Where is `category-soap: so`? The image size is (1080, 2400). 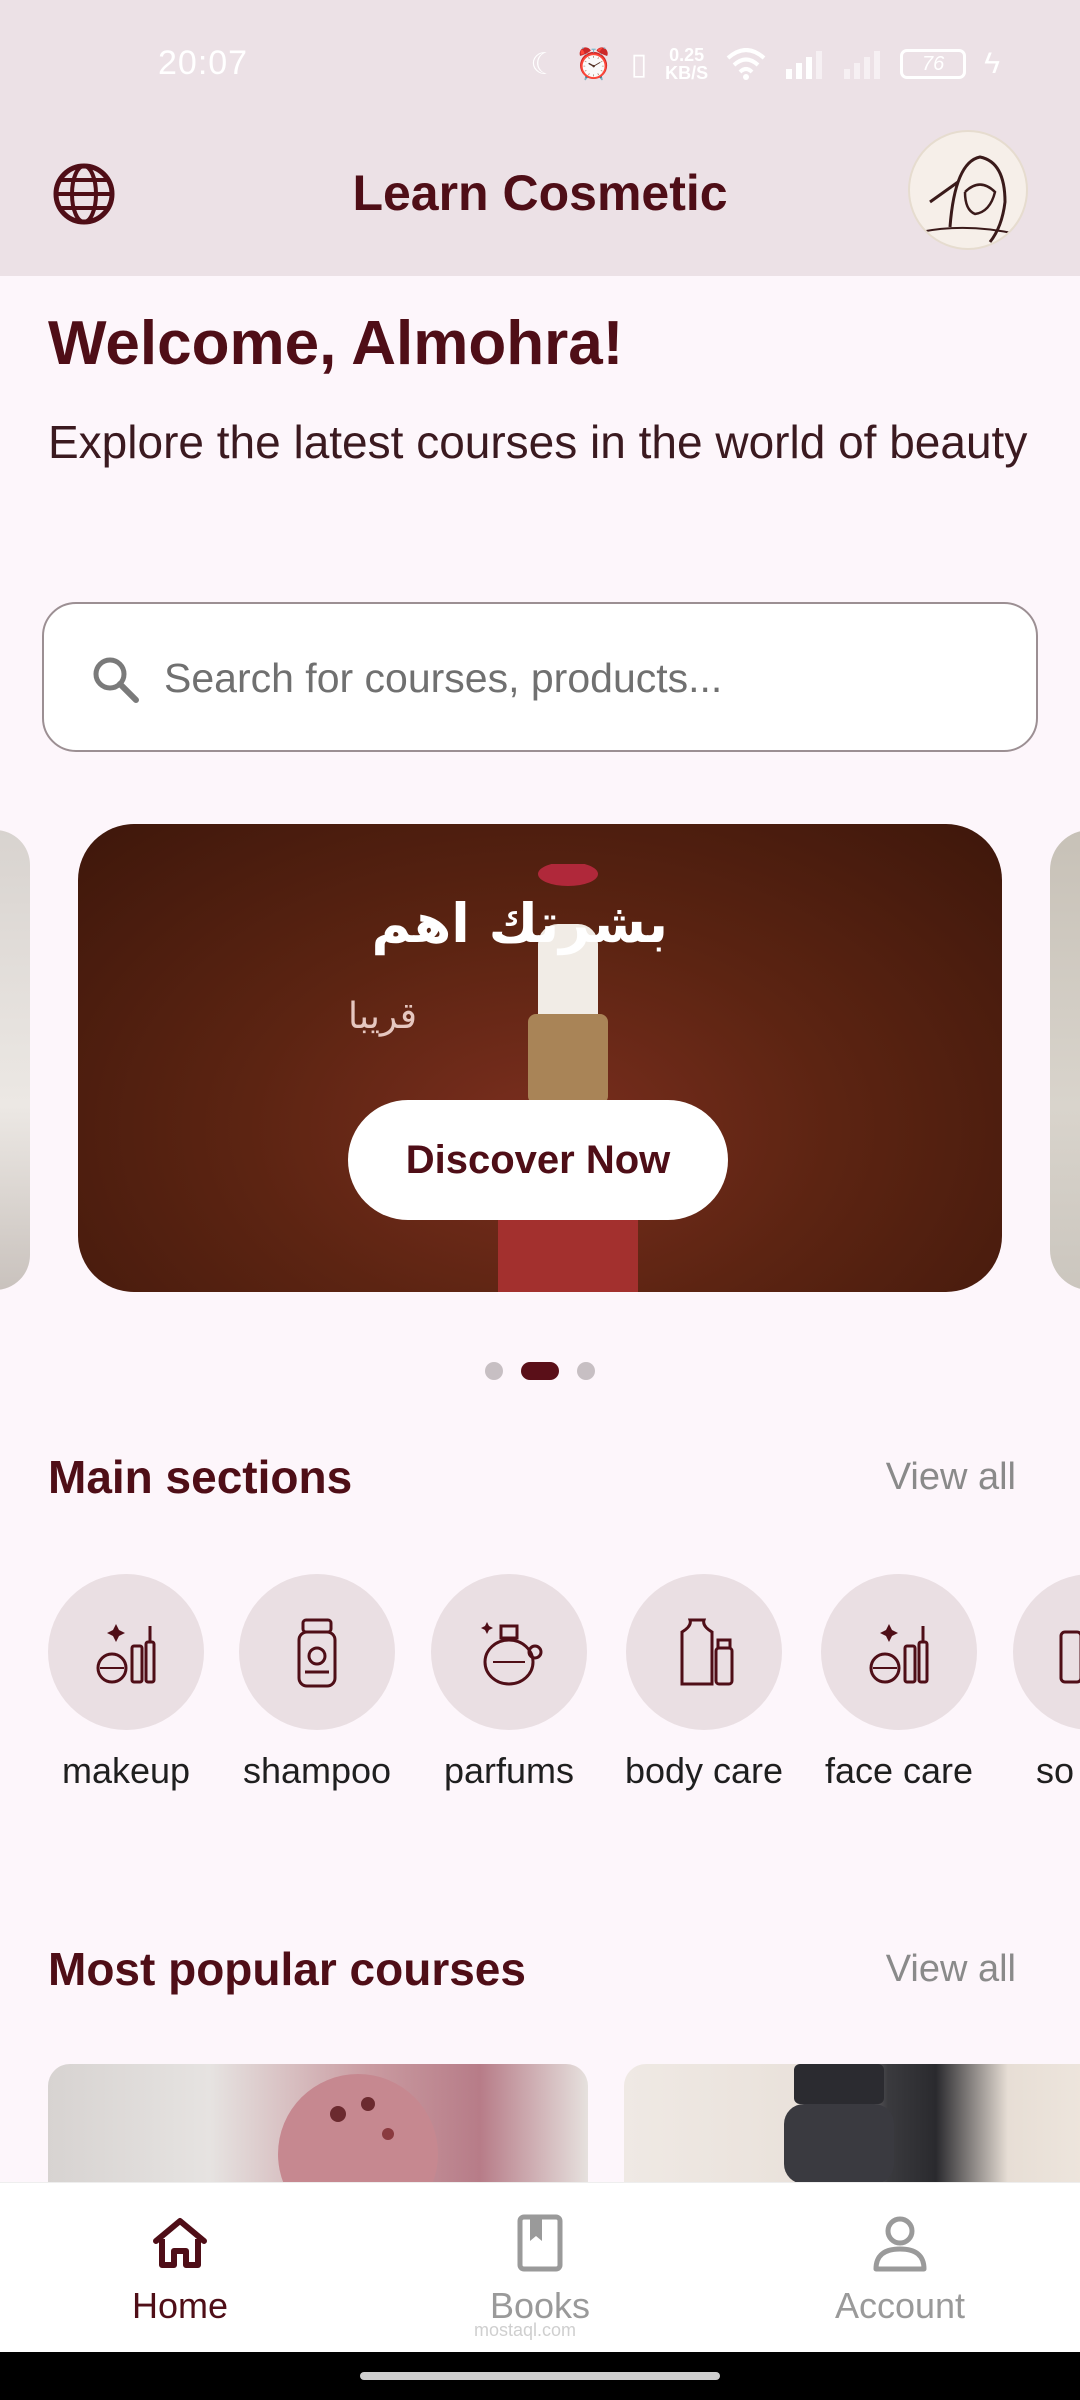 category-soap: so is located at coordinates (1043, 1683).